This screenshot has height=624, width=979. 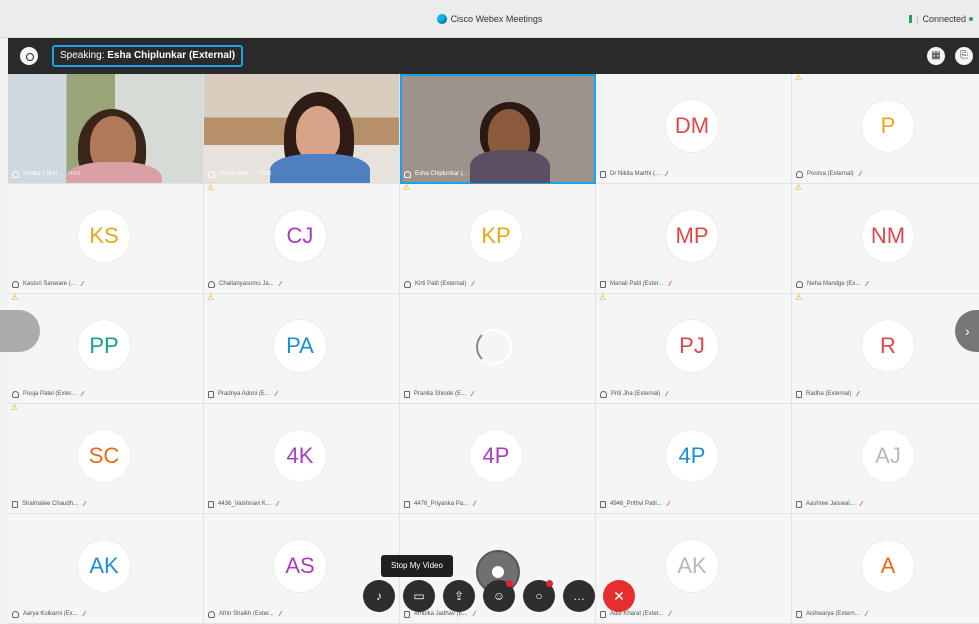 I want to click on participant-tile: MP Manali Patil (Exter... ⁄, so click(x=694, y=239).